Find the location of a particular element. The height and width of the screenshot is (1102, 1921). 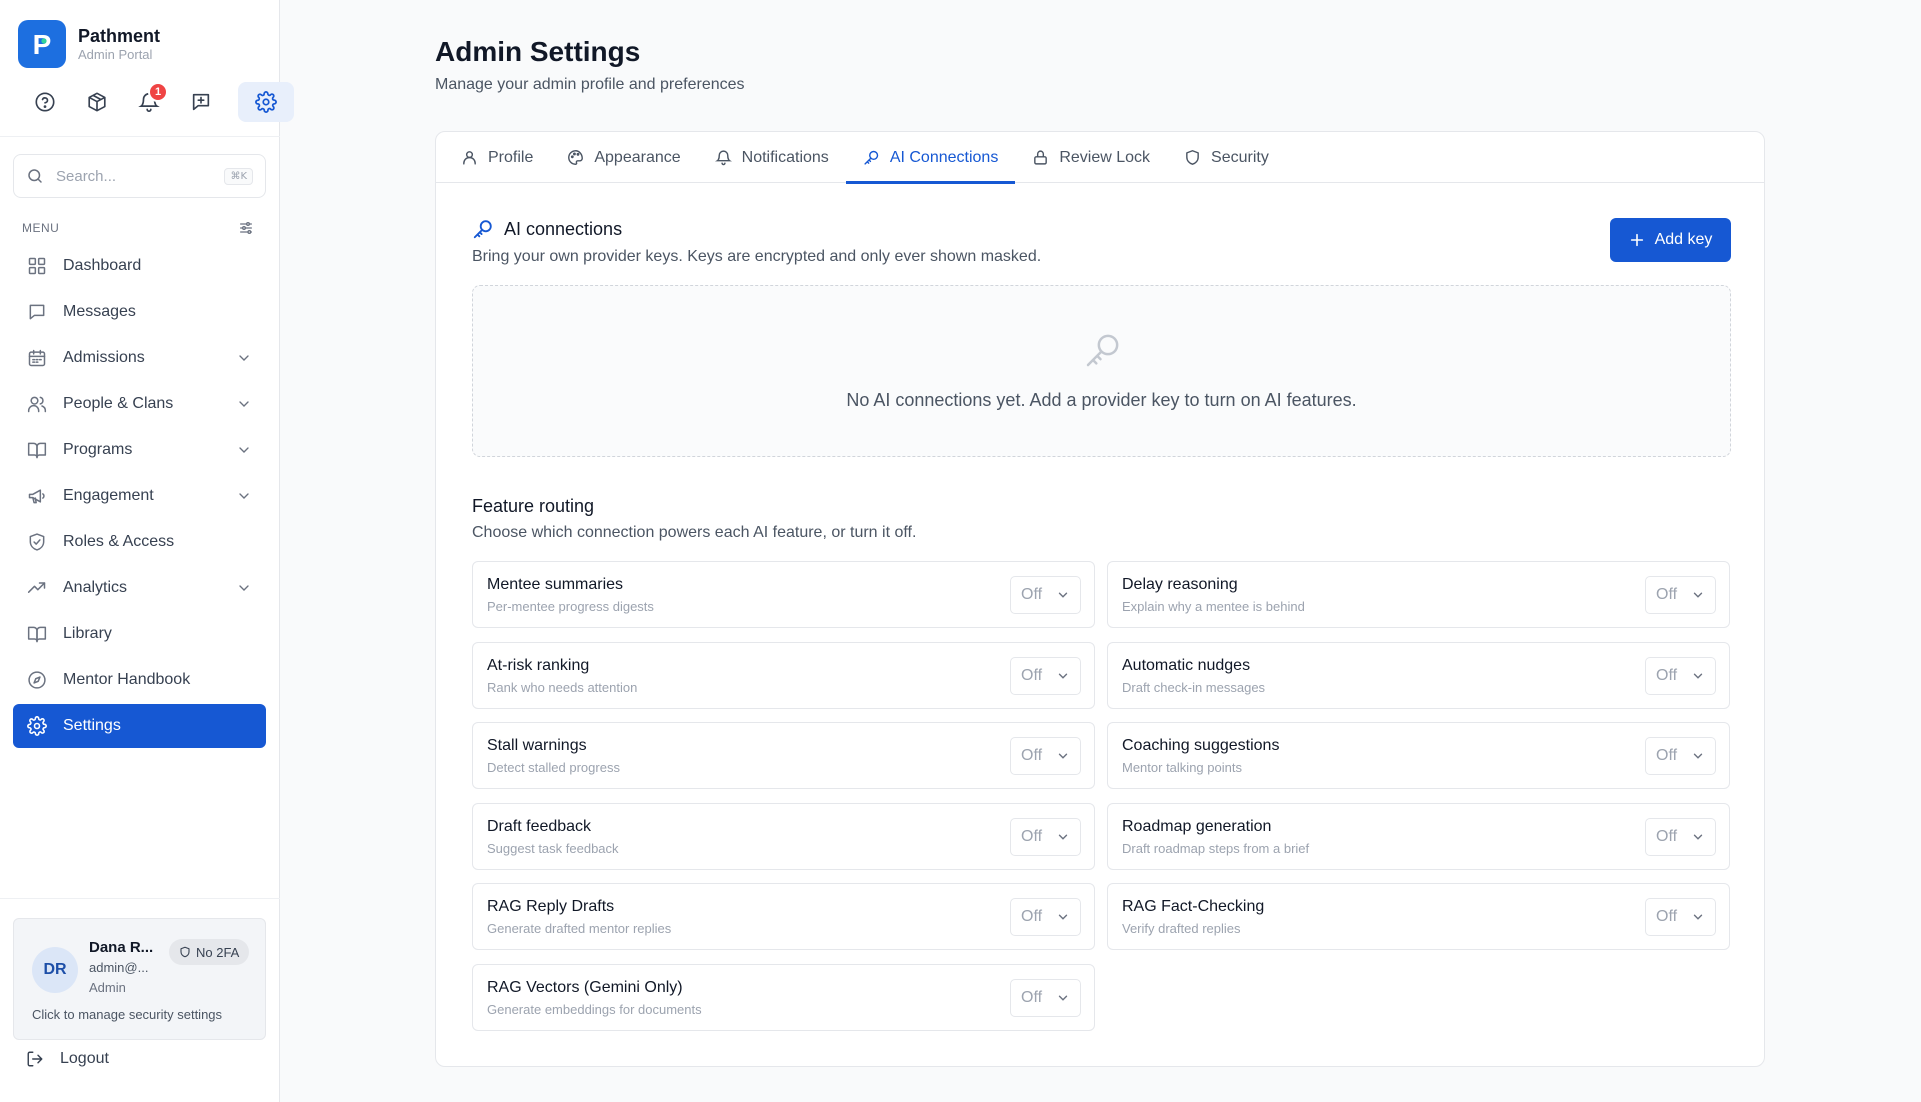

sidebar-item-label: Settings is located at coordinates (92, 725).